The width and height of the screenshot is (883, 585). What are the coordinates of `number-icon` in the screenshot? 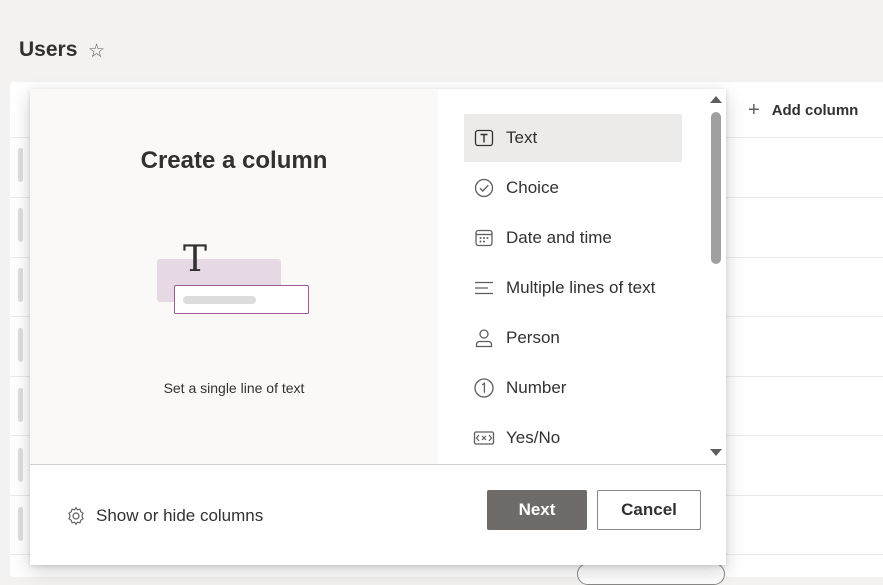 It's located at (484, 388).